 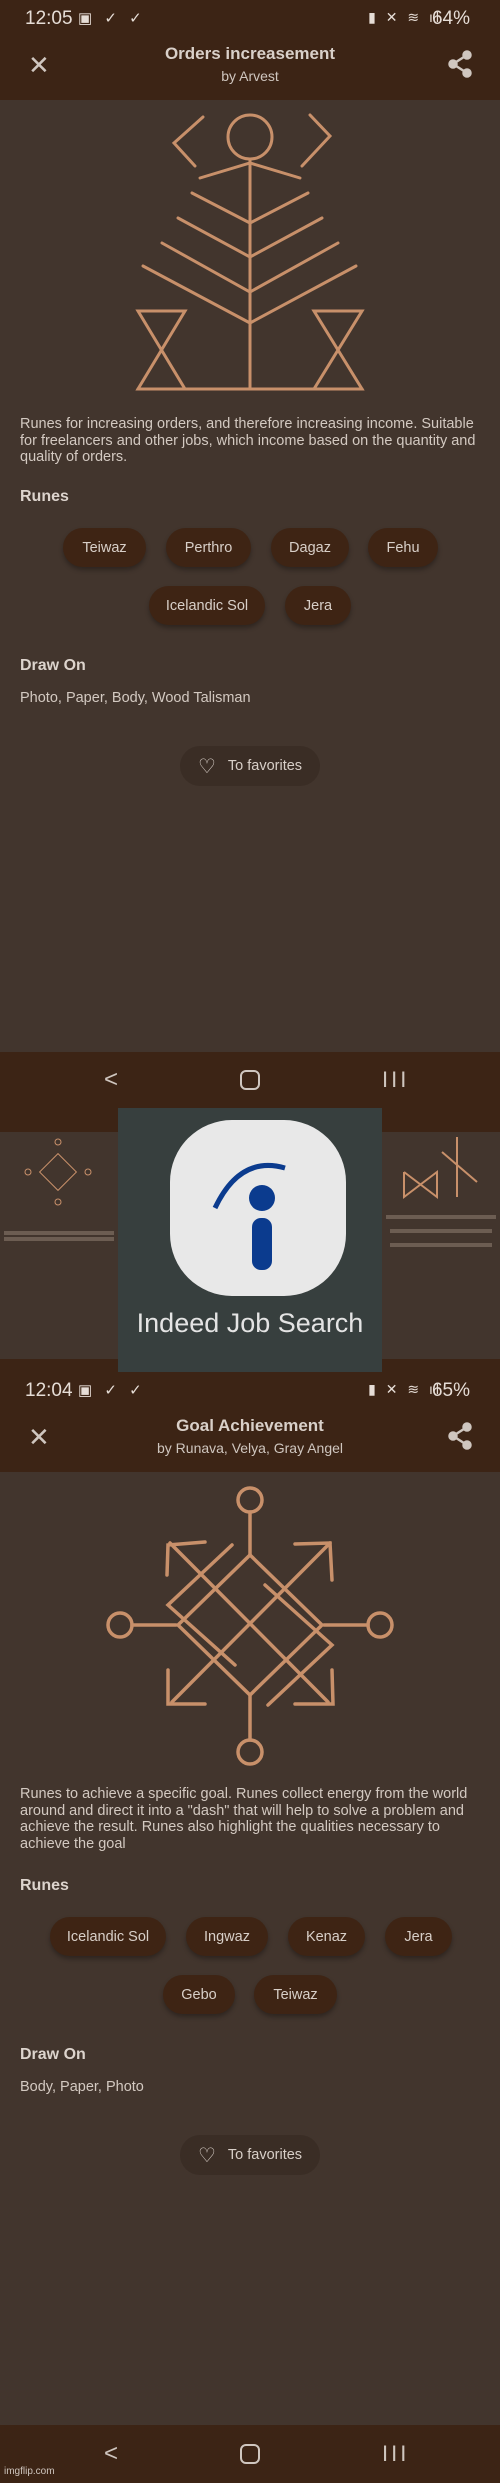 I want to click on author: by Arvest, so click(x=250, y=76).